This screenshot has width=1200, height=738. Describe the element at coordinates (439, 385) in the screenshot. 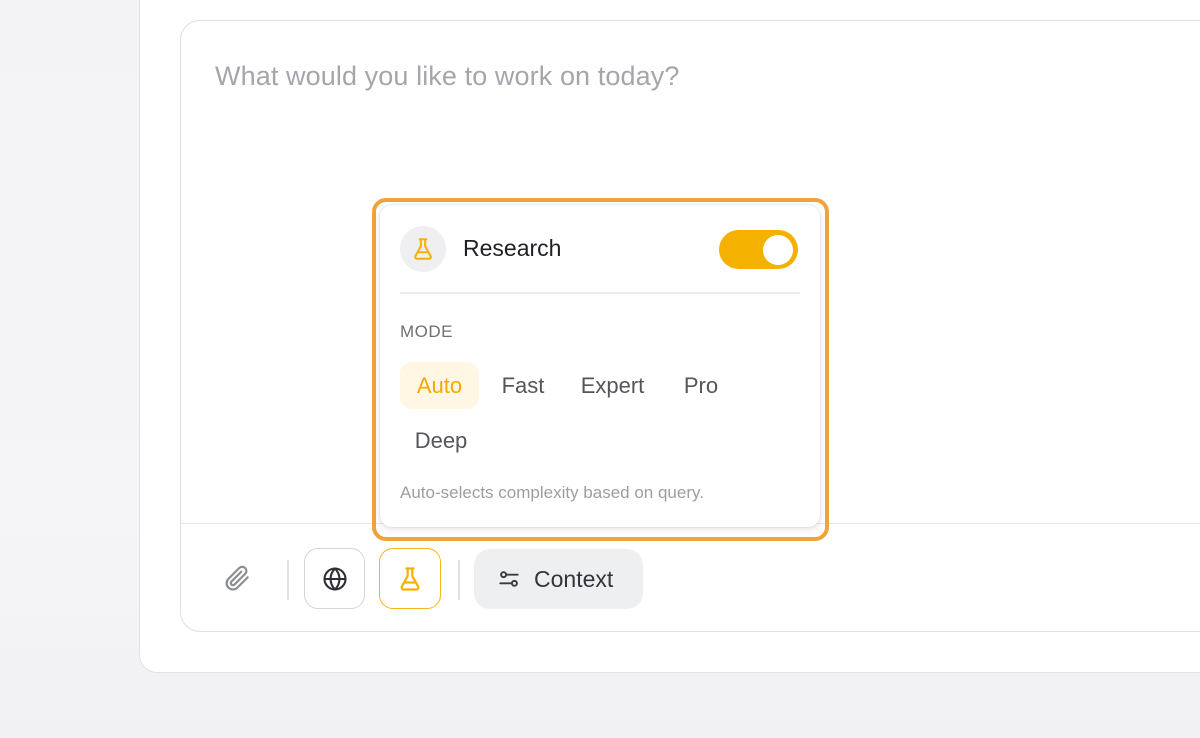

I see `mode-option-auto: Auto` at that location.